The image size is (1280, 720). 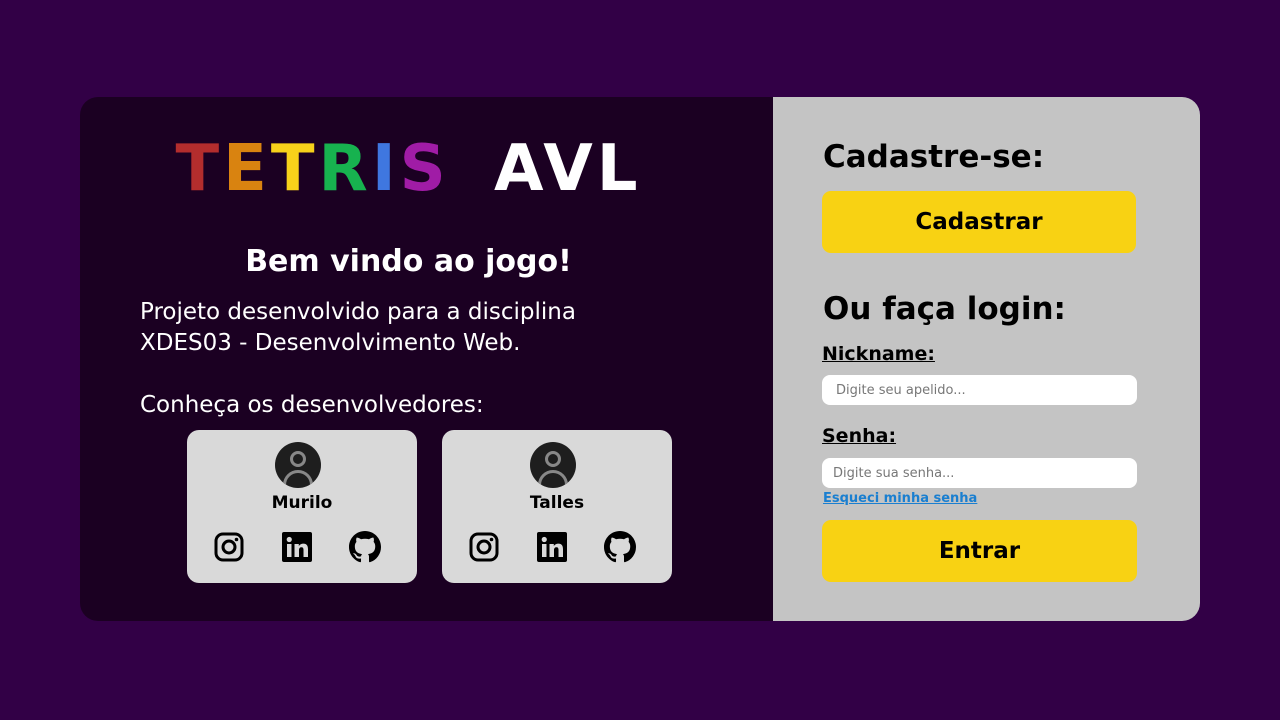 What do you see at coordinates (878, 354) in the screenshot?
I see `nickname-label: Nickname:` at bounding box center [878, 354].